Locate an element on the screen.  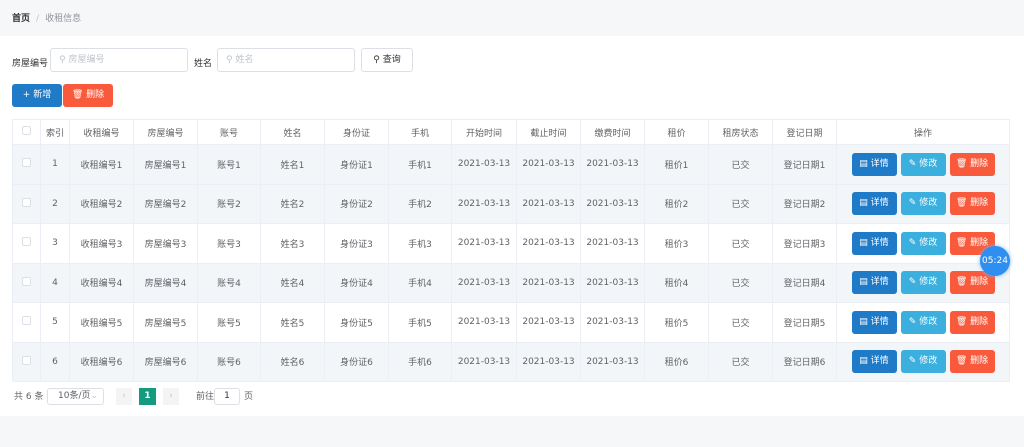
select-all-checkbox is located at coordinates (26, 130).